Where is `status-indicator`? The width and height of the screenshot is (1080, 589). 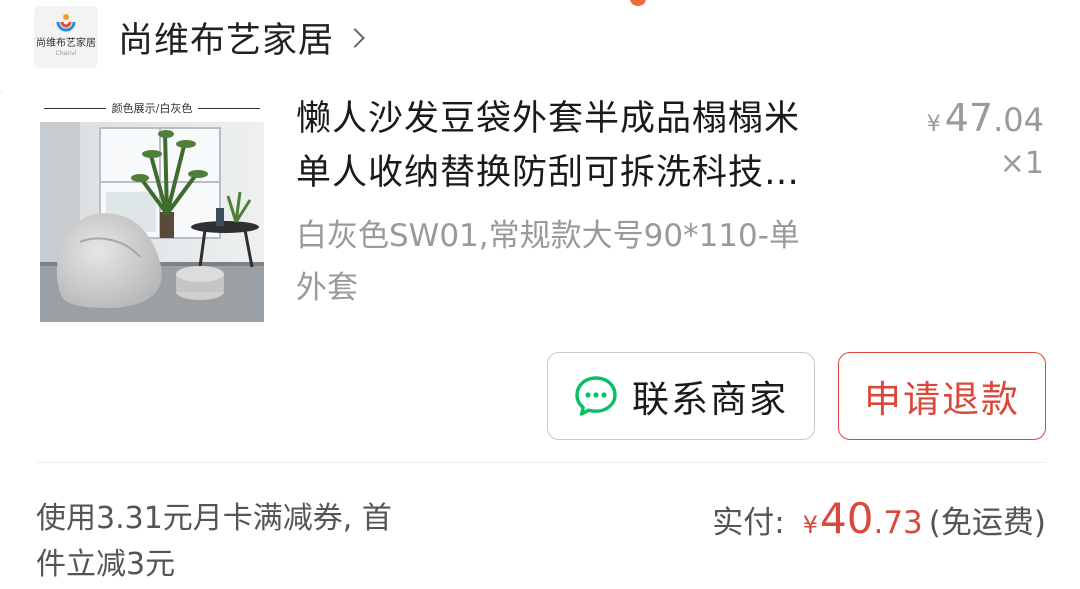 status-indicator is located at coordinates (638, 3).